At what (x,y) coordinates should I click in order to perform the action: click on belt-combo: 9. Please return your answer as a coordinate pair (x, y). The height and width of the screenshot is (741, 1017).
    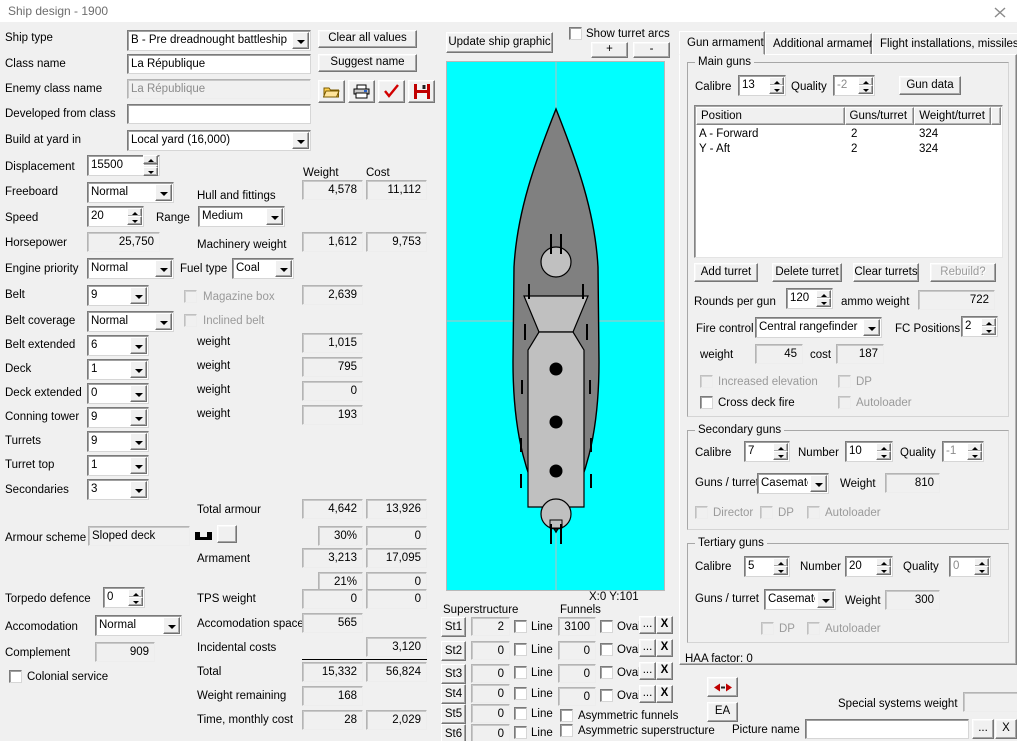
    Looking at the image, I should click on (118, 295).